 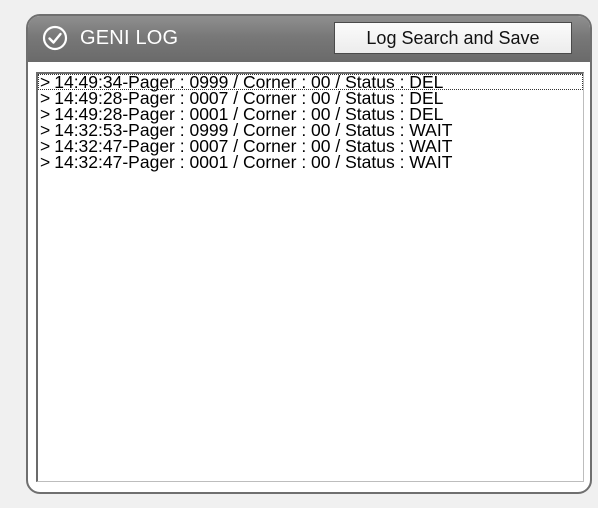 I want to click on log-entry-arrow: >, so click(x=45, y=162).